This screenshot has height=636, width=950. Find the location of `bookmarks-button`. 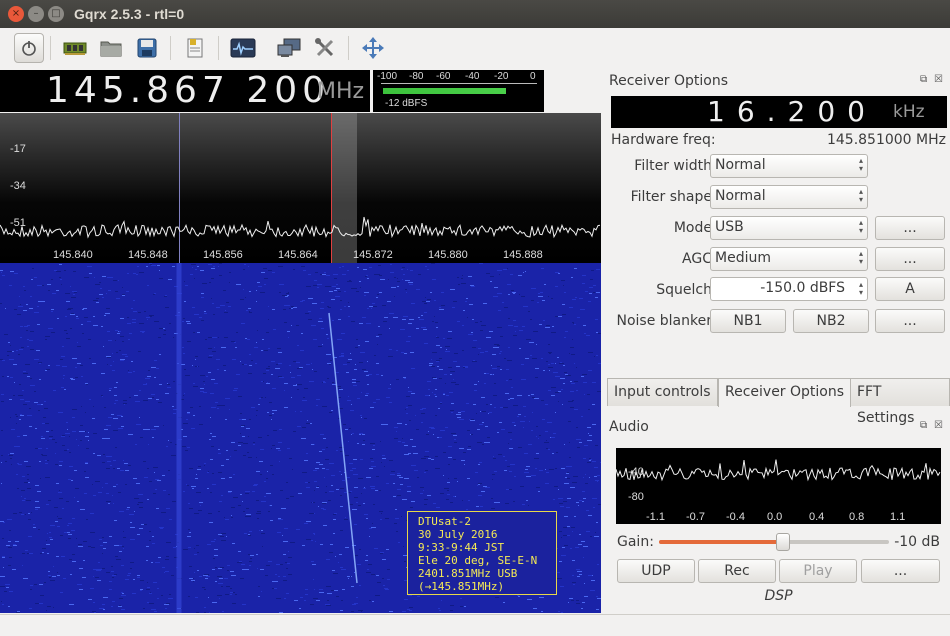

bookmarks-button is located at coordinates (195, 48).